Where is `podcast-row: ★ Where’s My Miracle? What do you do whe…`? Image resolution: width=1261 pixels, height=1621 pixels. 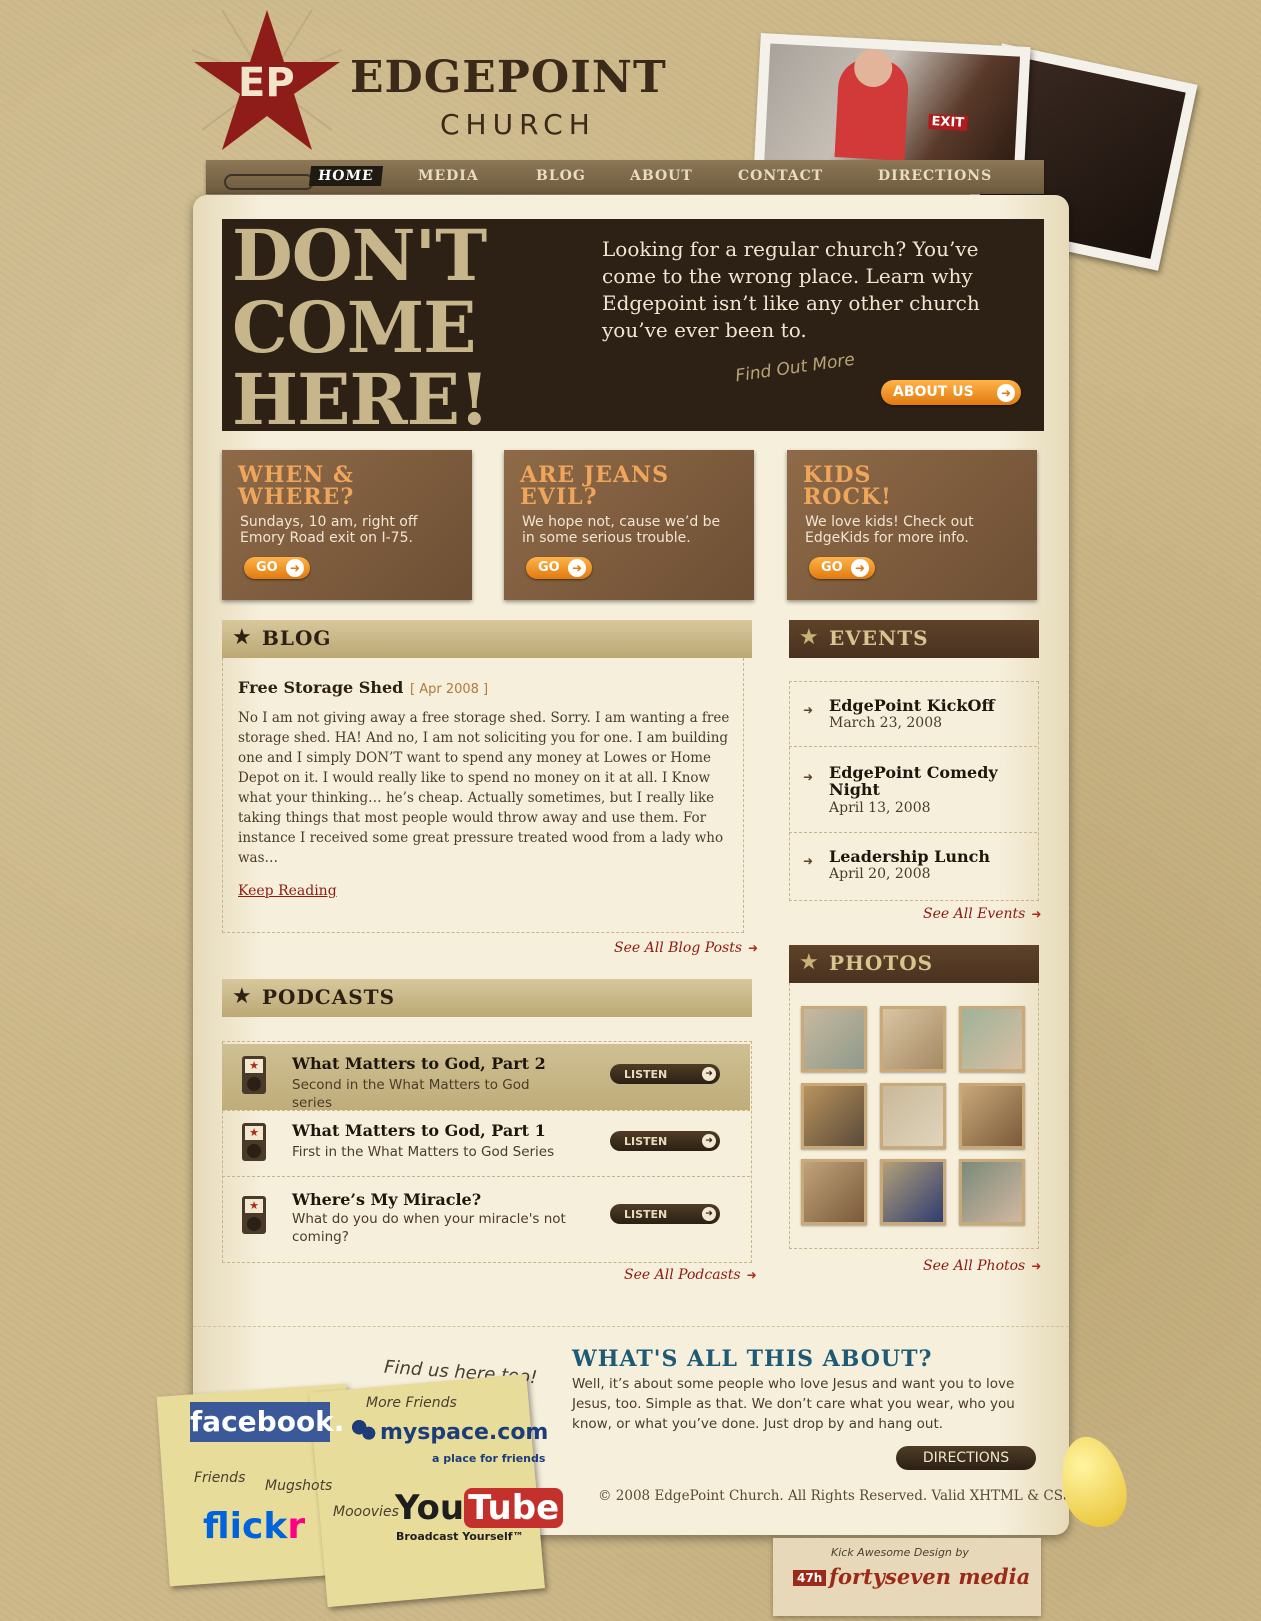 podcast-row: ★ Where’s My Miracle? What do you do whe… is located at coordinates (486, 1220).